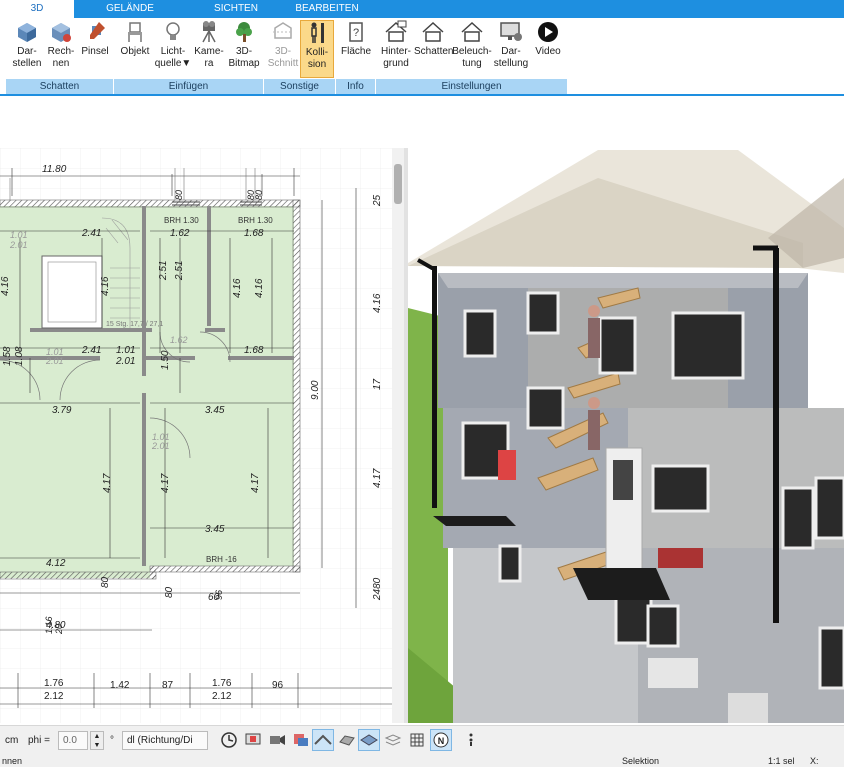 Image resolution: width=844 pixels, height=767 pixels. Describe the element at coordinates (472, 86) in the screenshot. I see `group-label-einstellungen: Einstellungen` at that location.